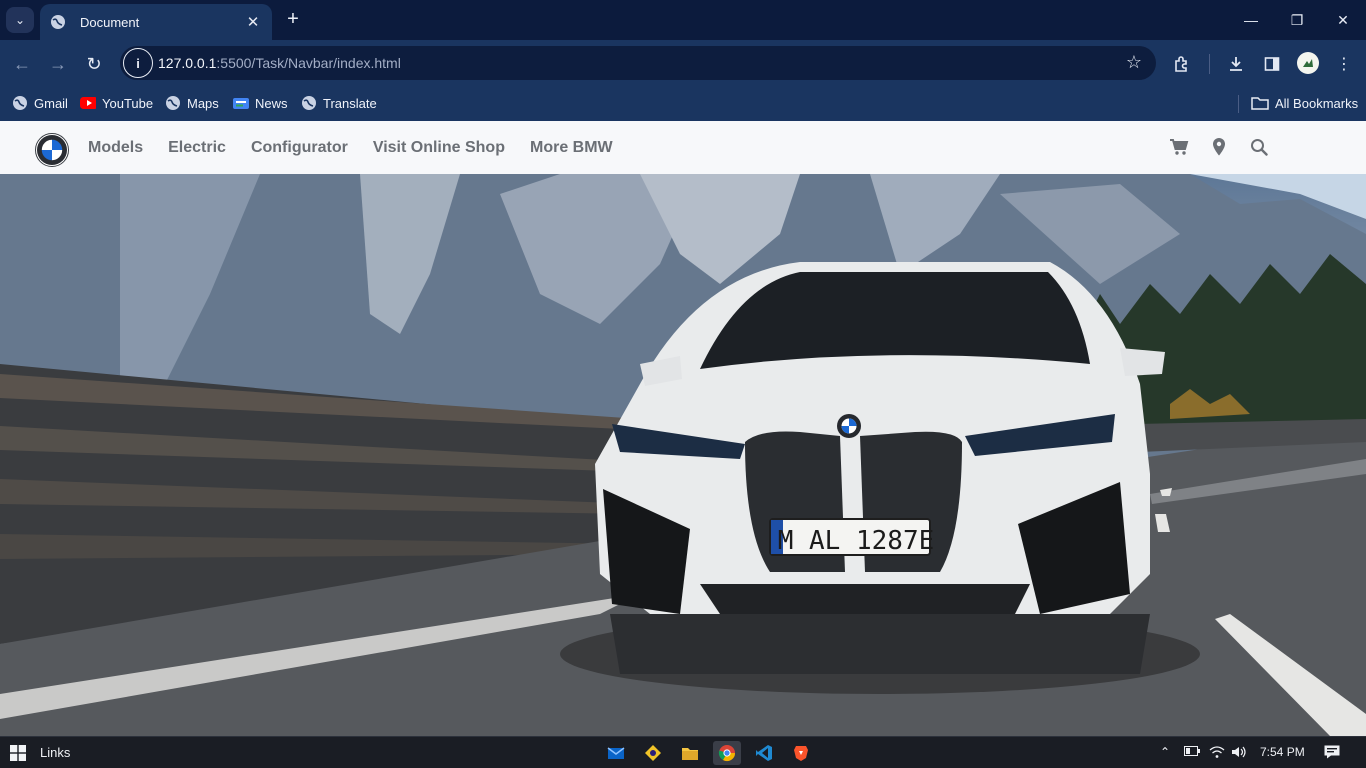 The image size is (1366, 768). What do you see at coordinates (1217, 753) in the screenshot?
I see `wifi-icon` at bounding box center [1217, 753].